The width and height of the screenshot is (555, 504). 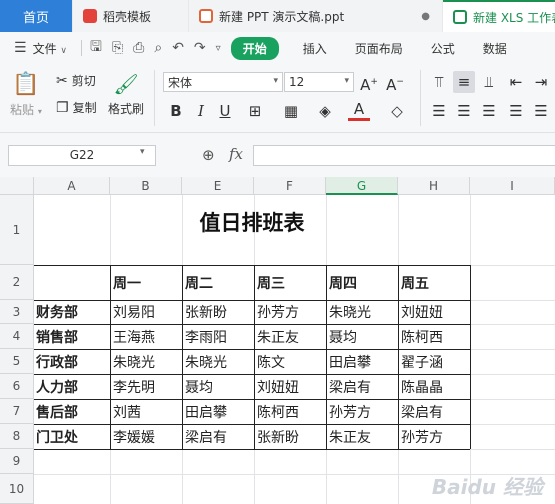 What do you see at coordinates (489, 82) in the screenshot?
I see `align-bottom-icon: ⫫` at bounding box center [489, 82].